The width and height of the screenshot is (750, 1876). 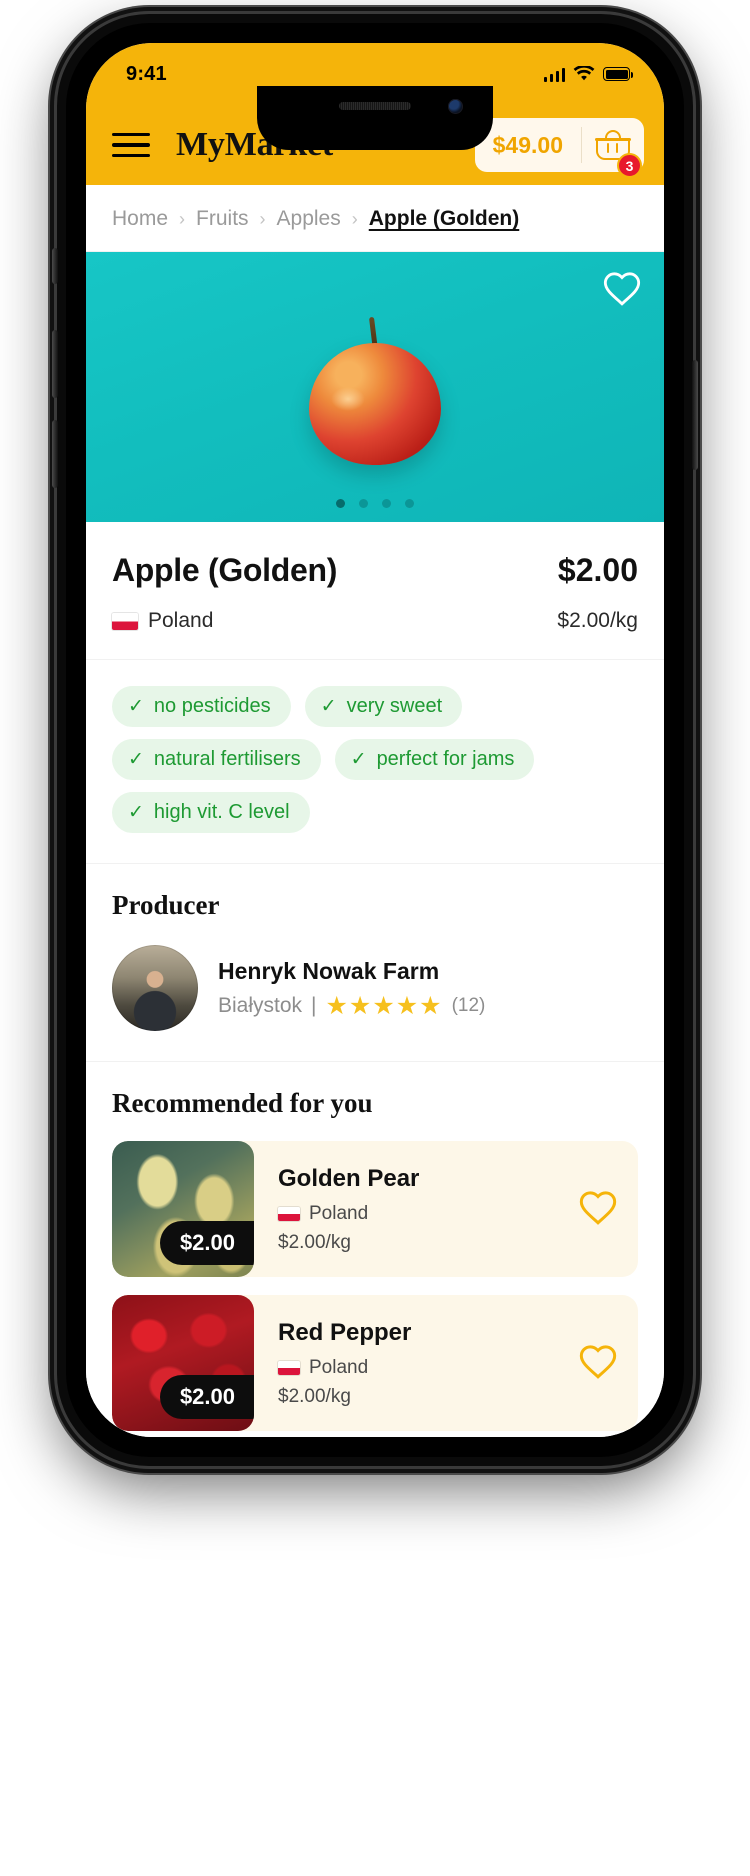 I want to click on earpiece-speaker-icon, so click(x=375, y=106).